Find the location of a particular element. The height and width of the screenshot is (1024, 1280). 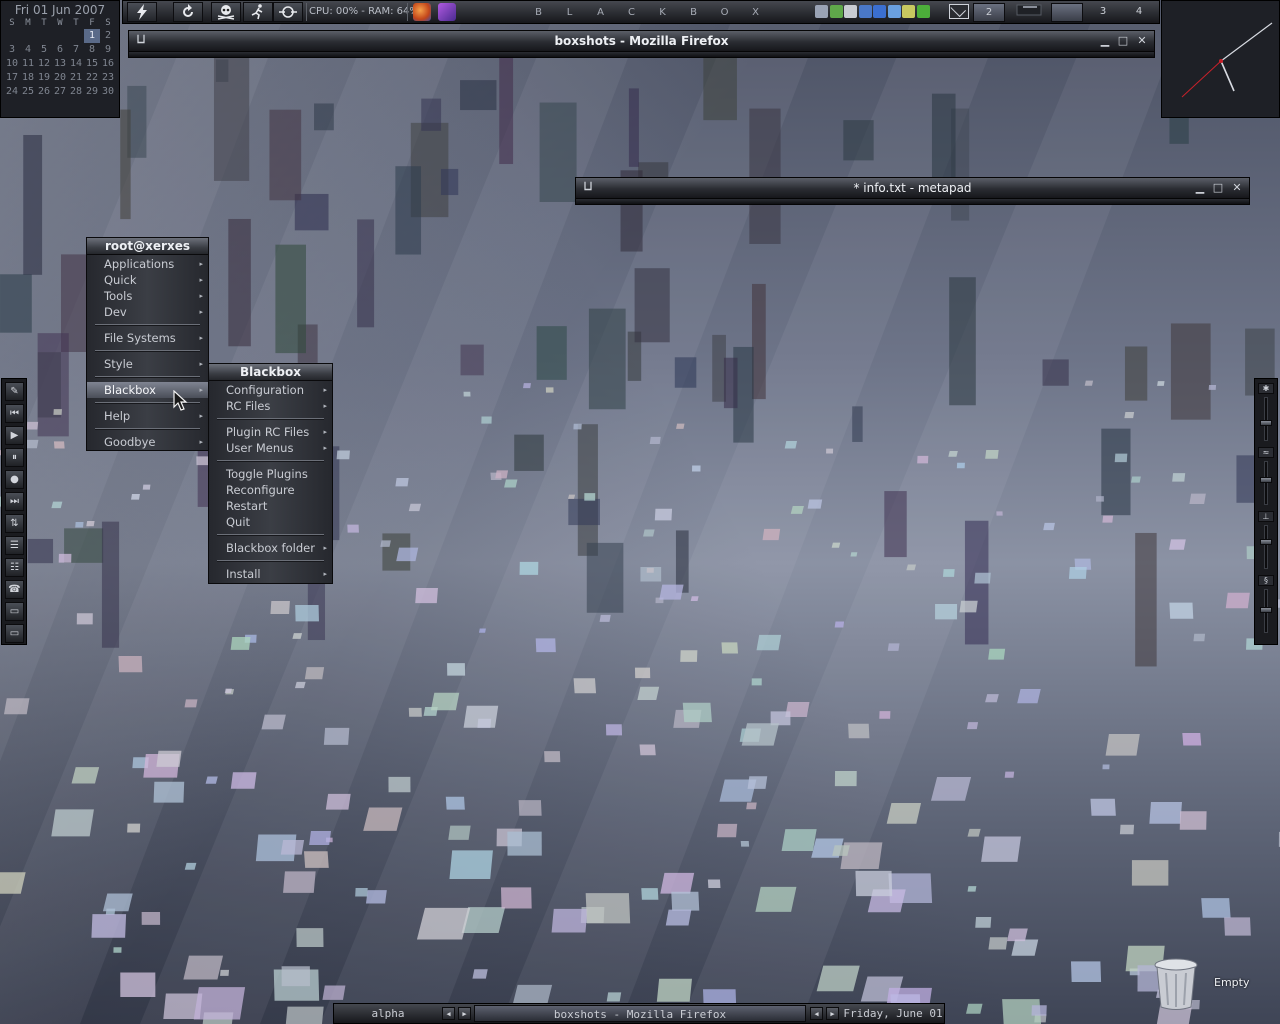

calendar-day: 4 is located at coordinates (28, 50).